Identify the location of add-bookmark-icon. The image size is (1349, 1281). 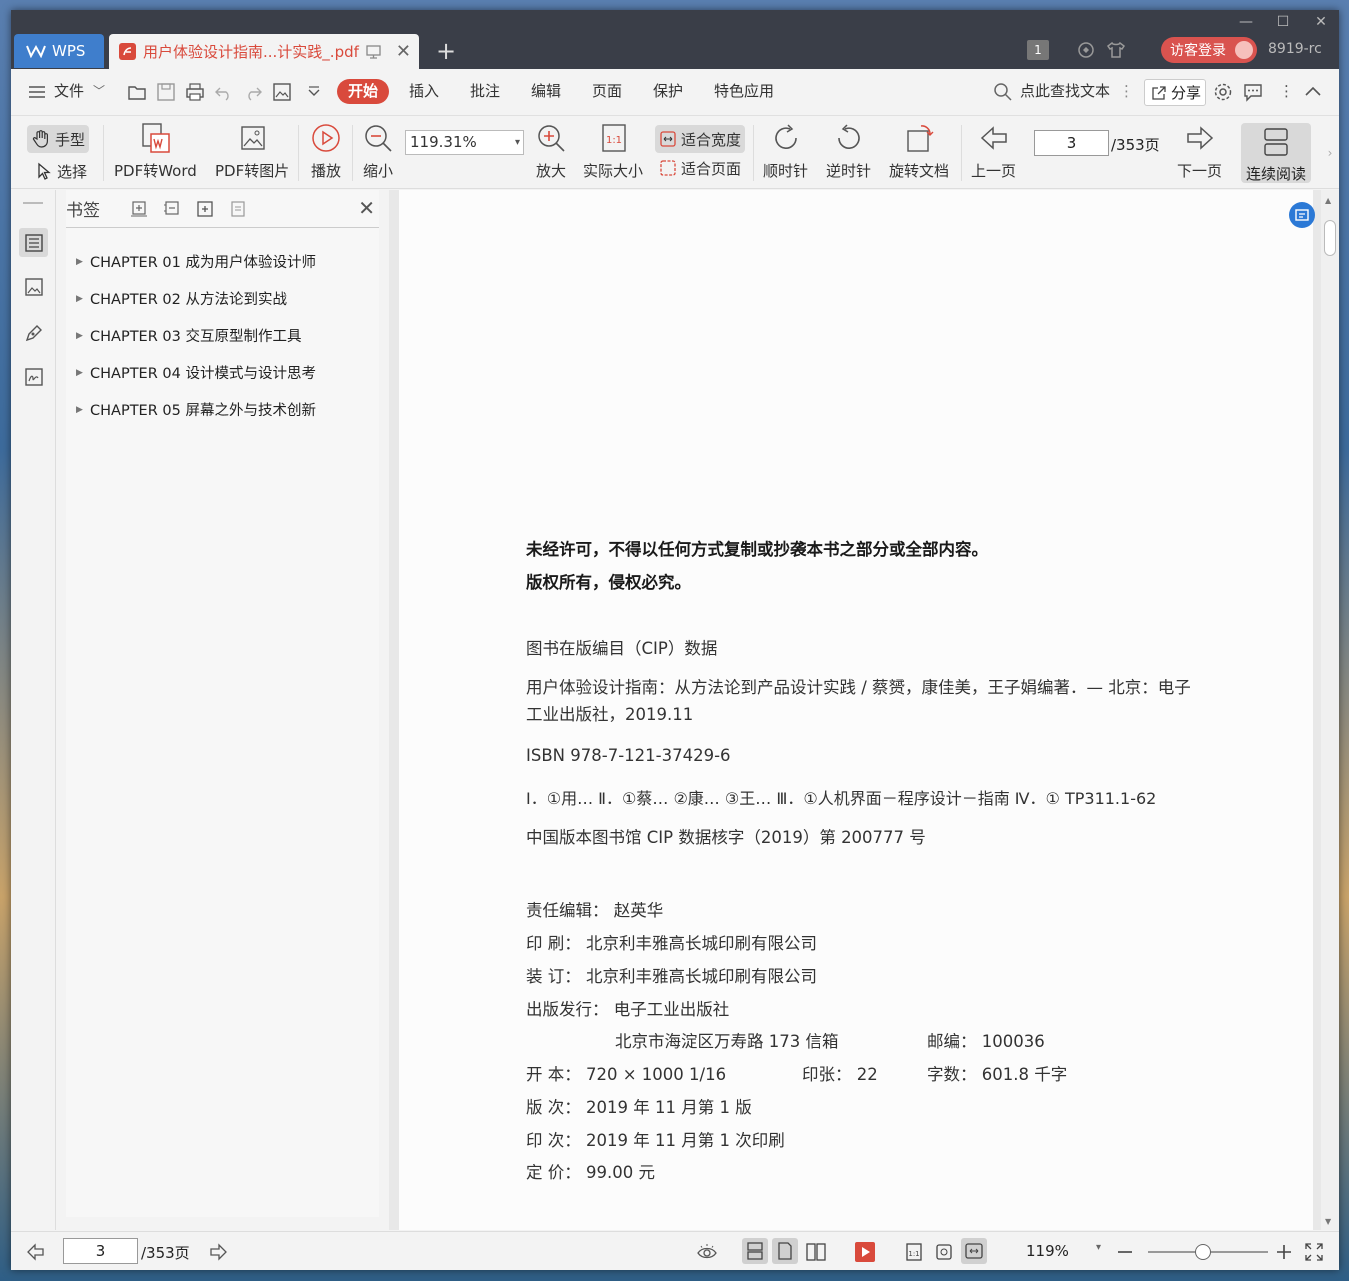
(140, 210).